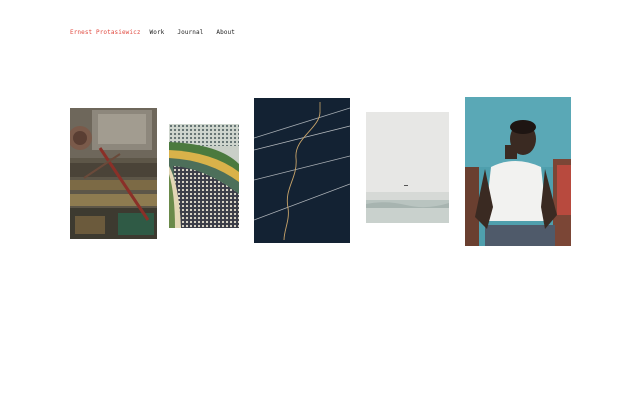 This screenshot has height=412, width=640. I want to click on photo-rusty-machinery, so click(113, 173).